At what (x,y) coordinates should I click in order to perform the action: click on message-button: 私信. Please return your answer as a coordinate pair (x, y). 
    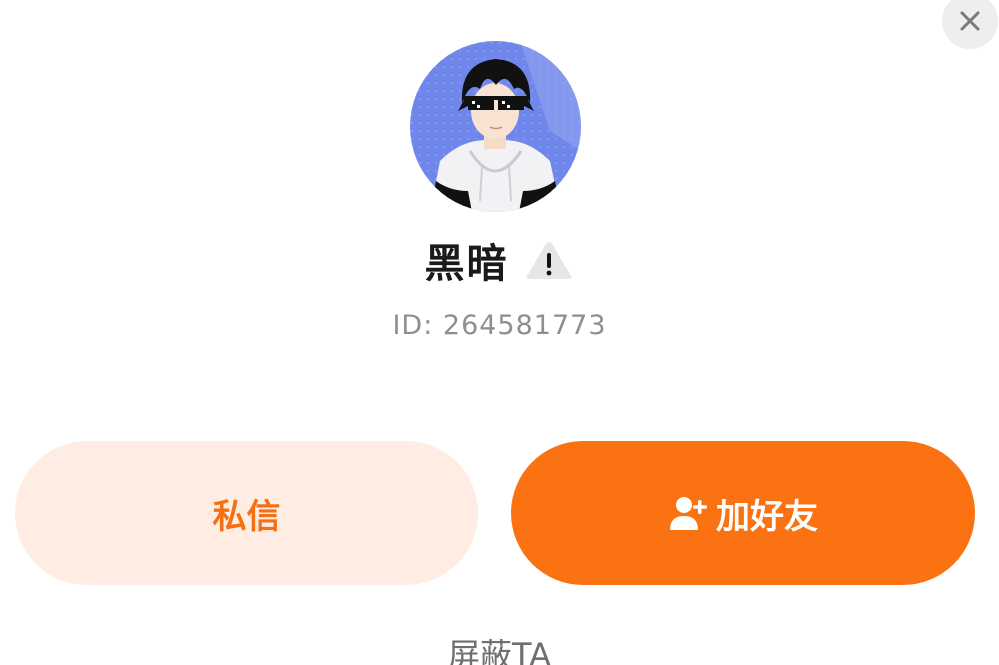
    Looking at the image, I should click on (246, 513).